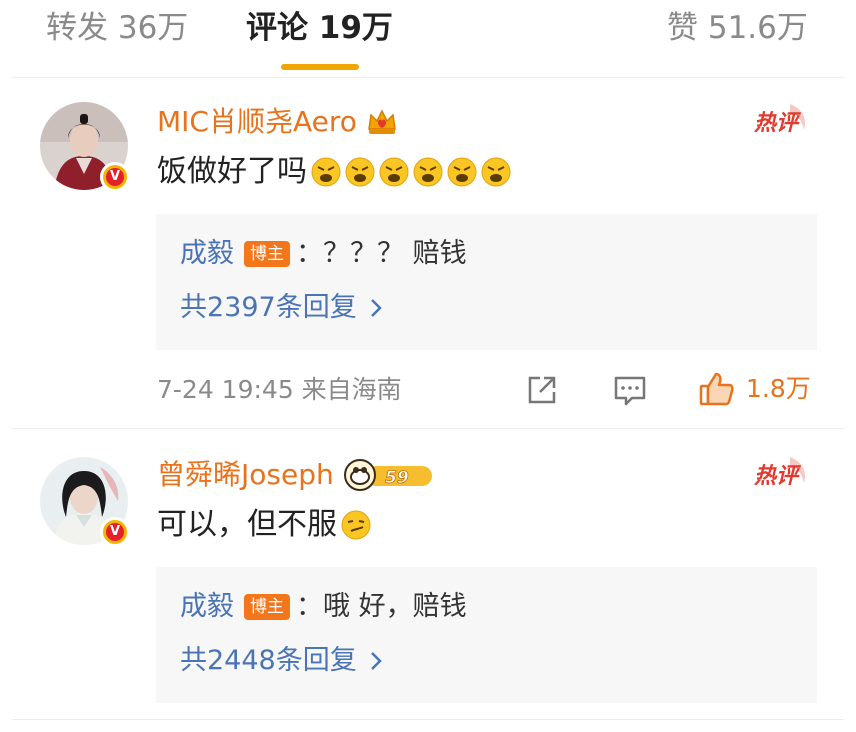 The height and width of the screenshot is (732, 856). What do you see at coordinates (382, 122) in the screenshot?
I see `crown-icon` at bounding box center [382, 122].